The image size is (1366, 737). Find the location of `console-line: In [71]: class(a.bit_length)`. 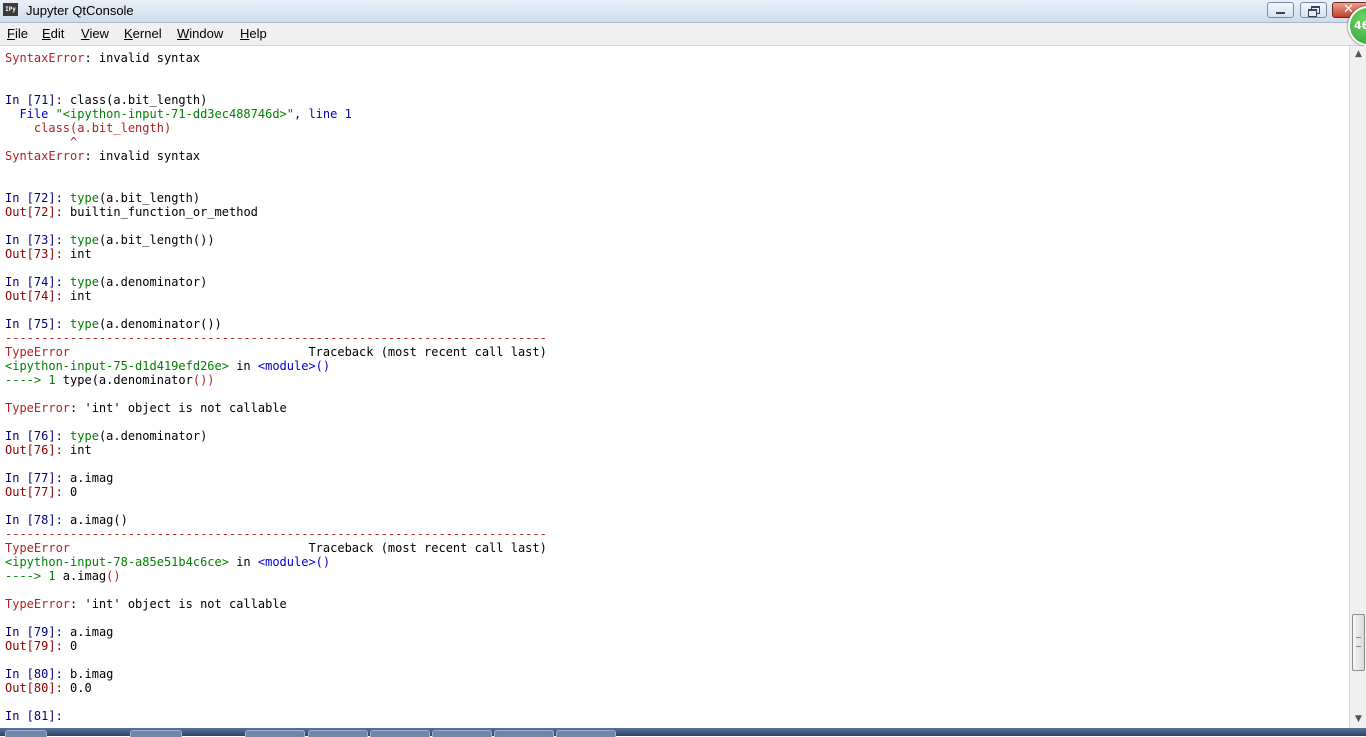

console-line: In [71]: class(a.bit_length) is located at coordinates (276, 100).